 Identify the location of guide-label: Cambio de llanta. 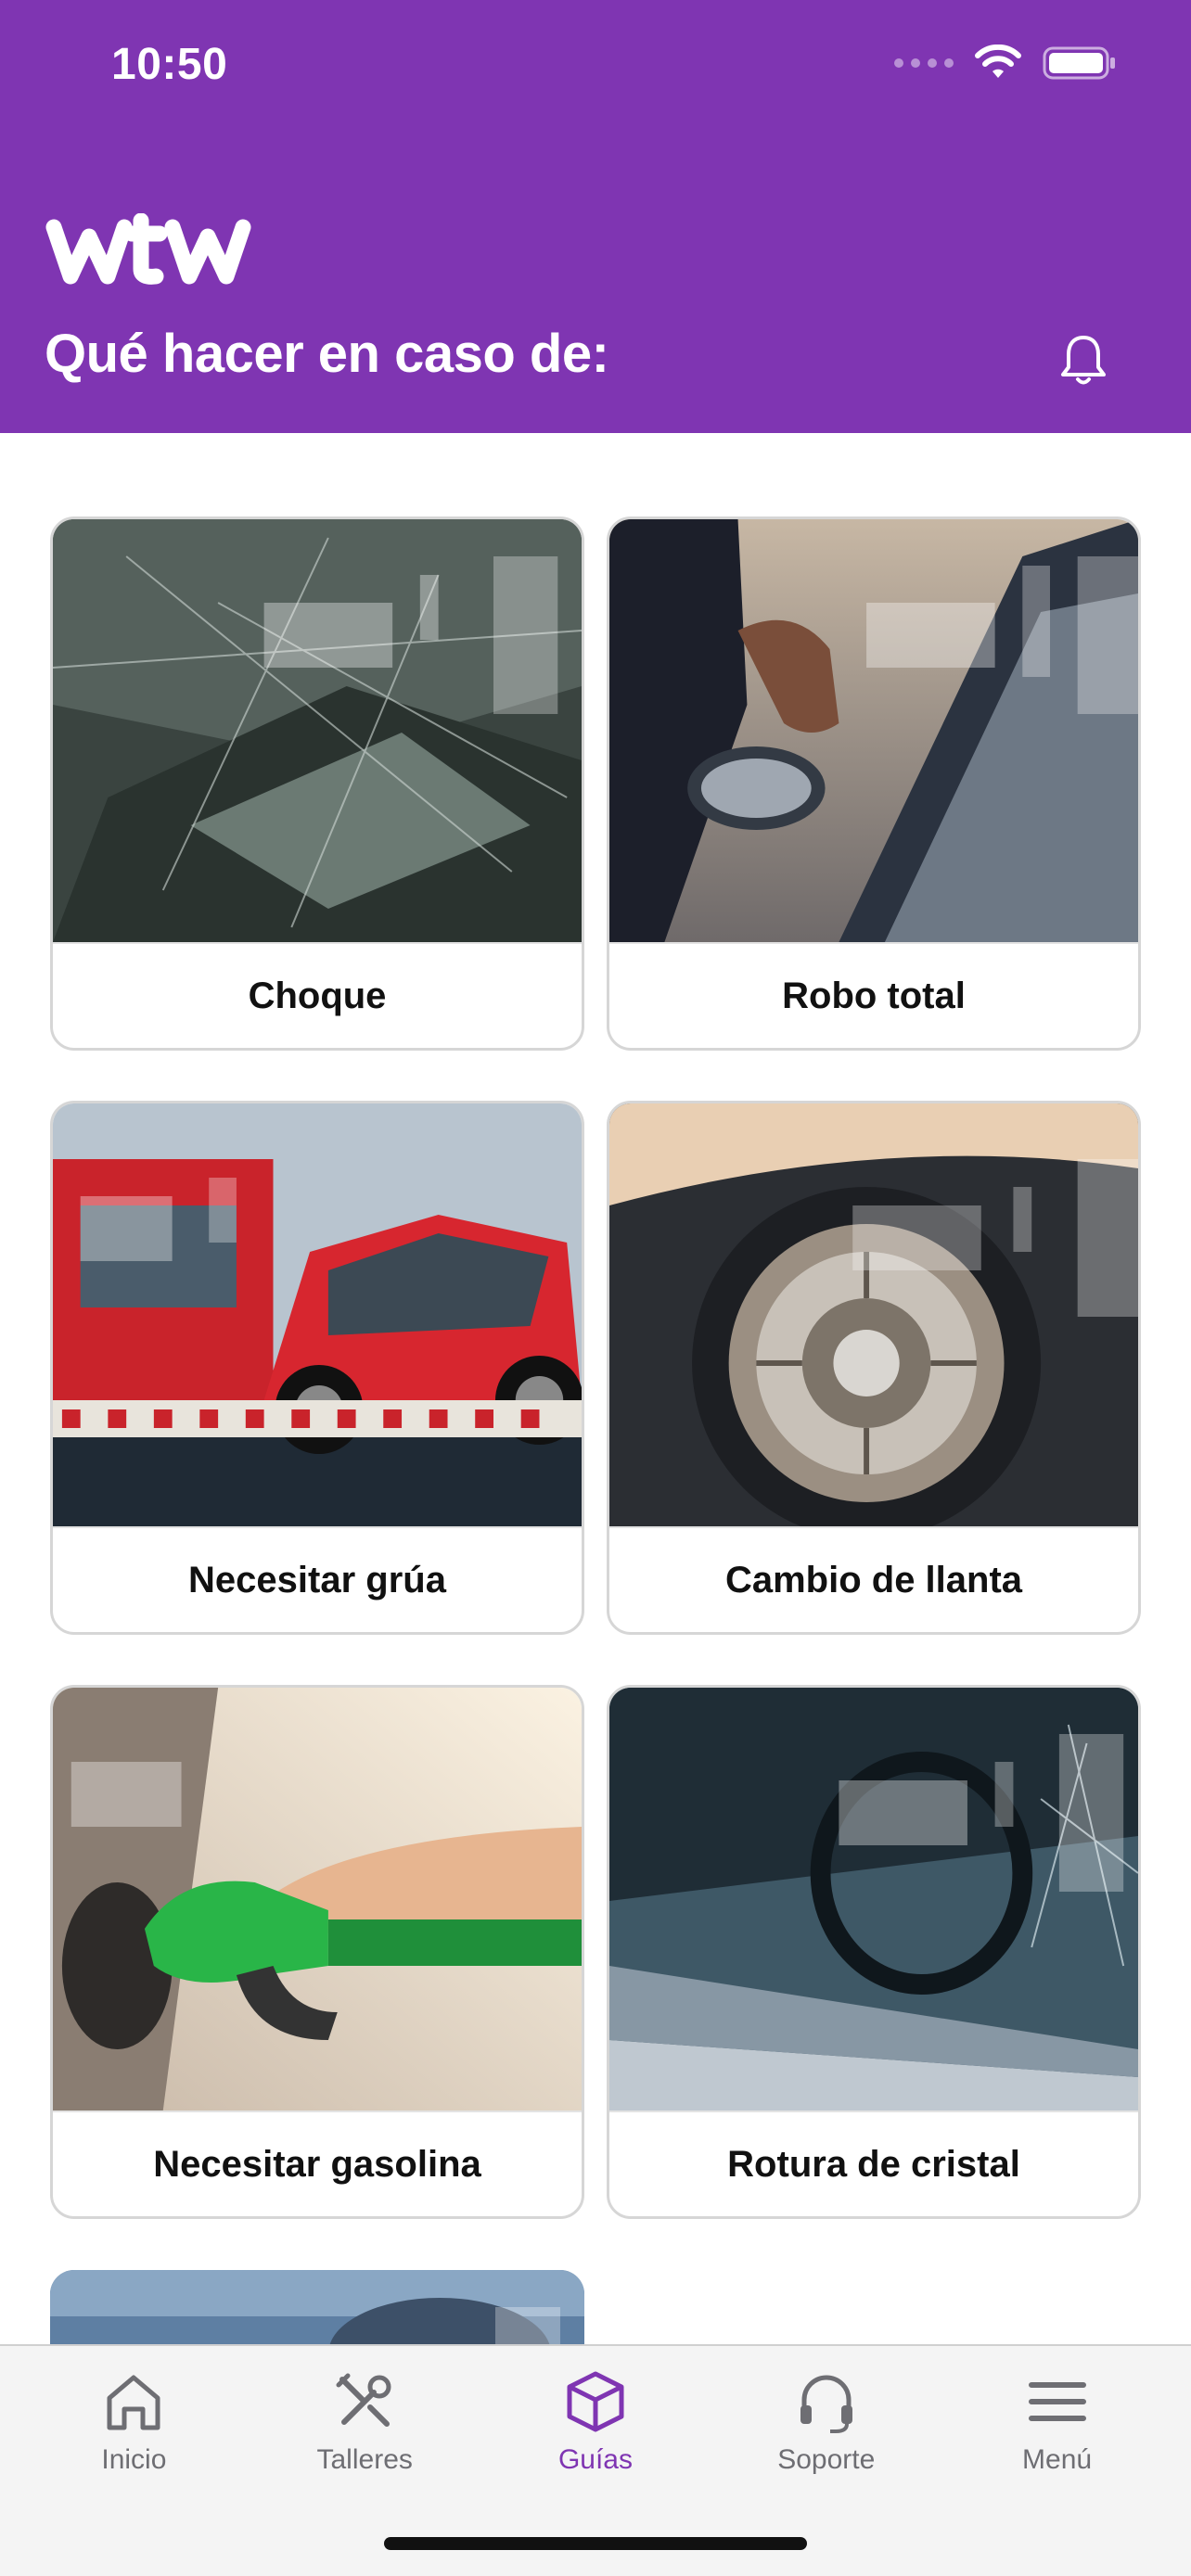
(873, 1579).